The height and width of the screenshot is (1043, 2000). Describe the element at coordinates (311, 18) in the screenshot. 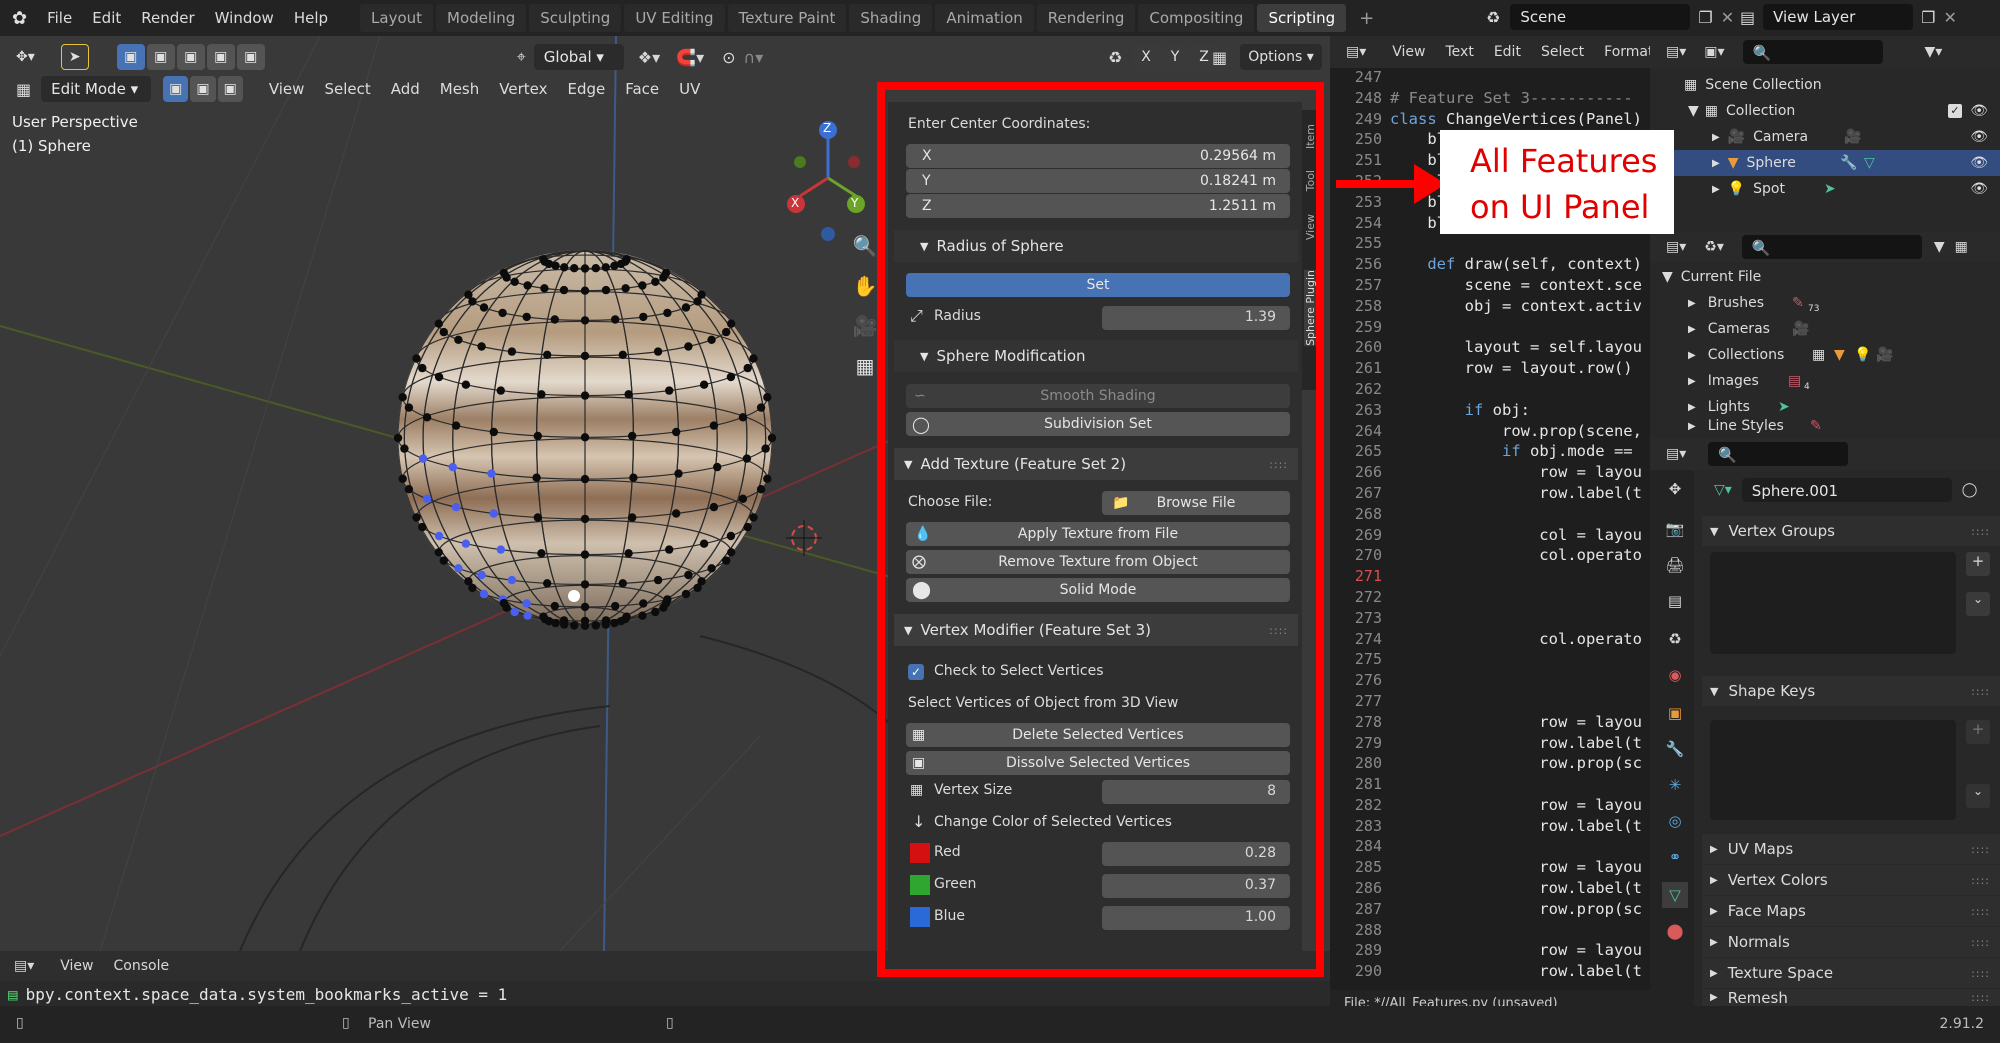

I see `menu-help: Help` at that location.